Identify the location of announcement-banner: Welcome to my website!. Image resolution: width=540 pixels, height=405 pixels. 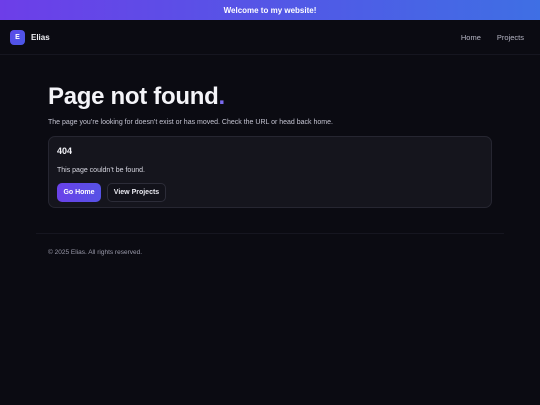
(270, 10).